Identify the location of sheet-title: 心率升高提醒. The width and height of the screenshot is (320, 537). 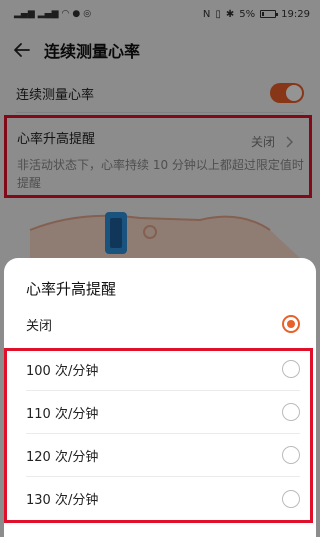
(71, 289).